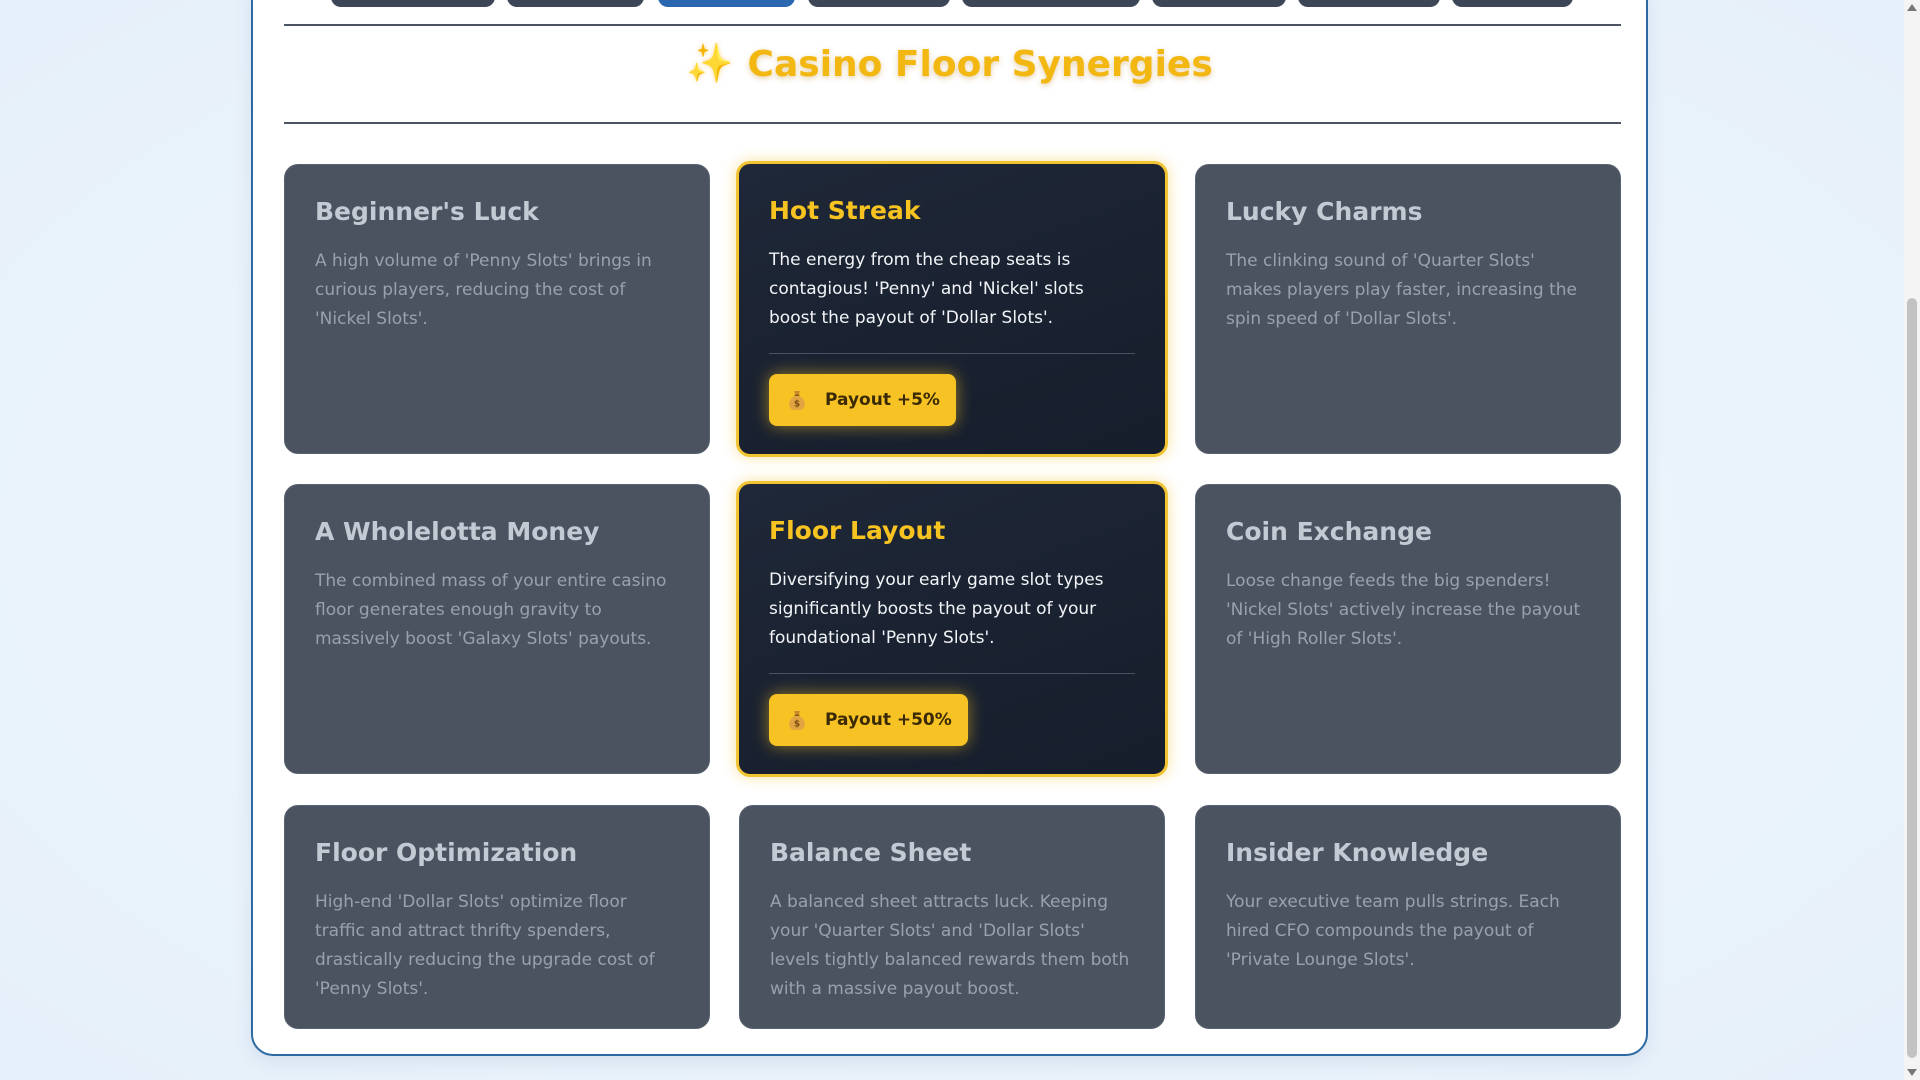 The width and height of the screenshot is (1920, 1080). What do you see at coordinates (952, 25) in the screenshot?
I see `top-divider` at bounding box center [952, 25].